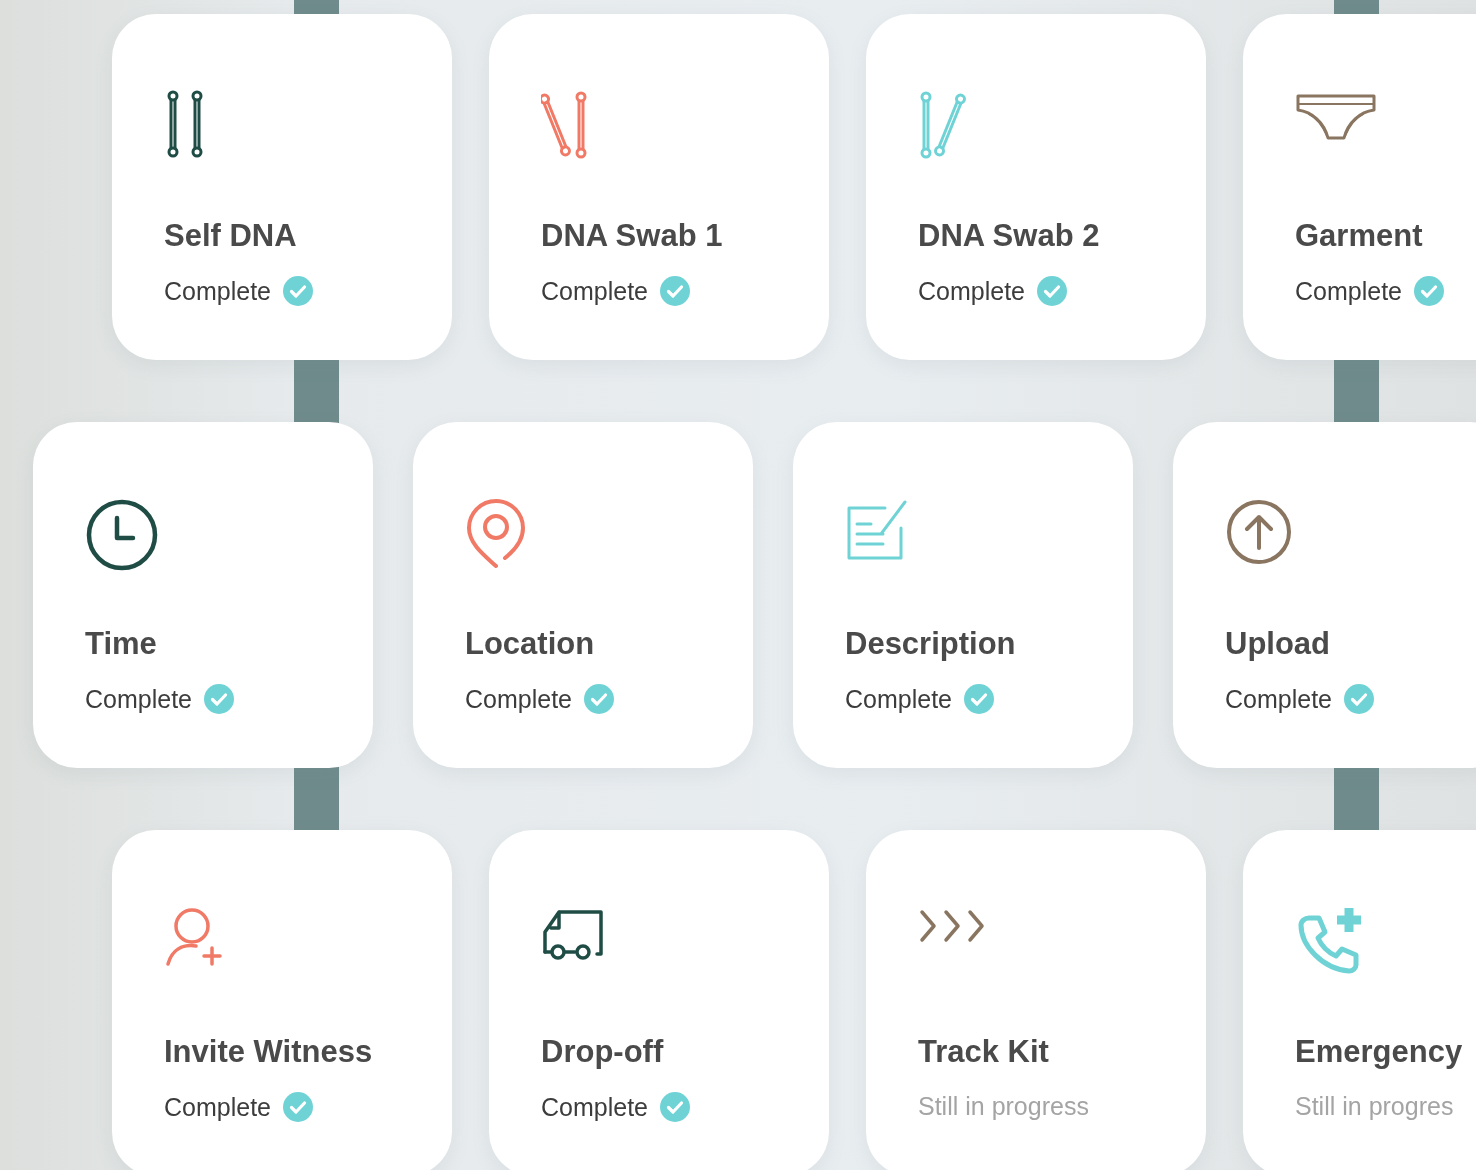  Describe the element at coordinates (1009, 236) in the screenshot. I see `card-title: DNA Swab 2` at that location.